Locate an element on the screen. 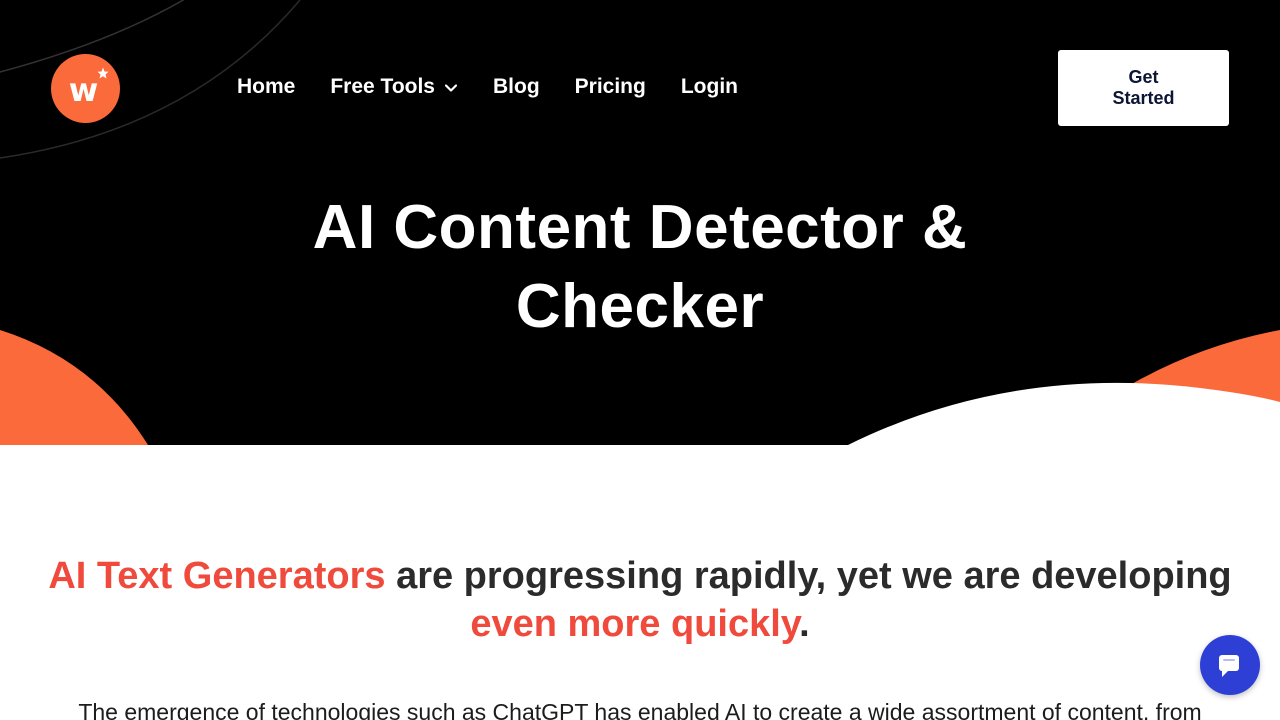  chat-bubble-icon is located at coordinates (1229, 666).